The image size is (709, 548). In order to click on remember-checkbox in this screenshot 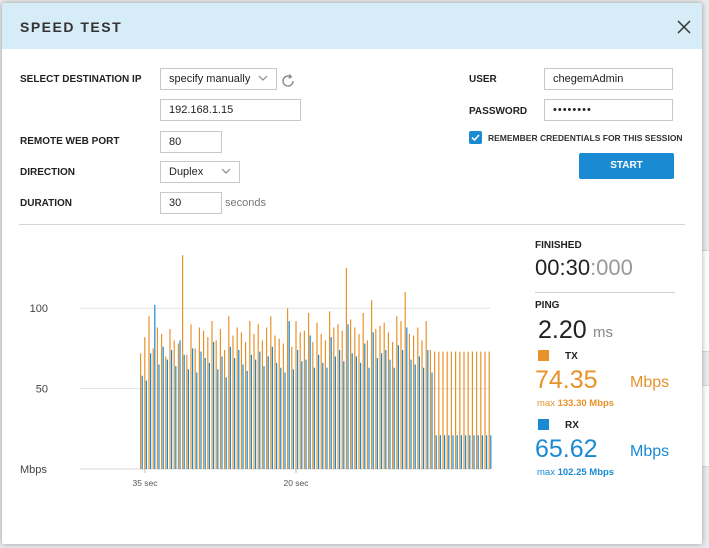, I will do `click(475, 137)`.